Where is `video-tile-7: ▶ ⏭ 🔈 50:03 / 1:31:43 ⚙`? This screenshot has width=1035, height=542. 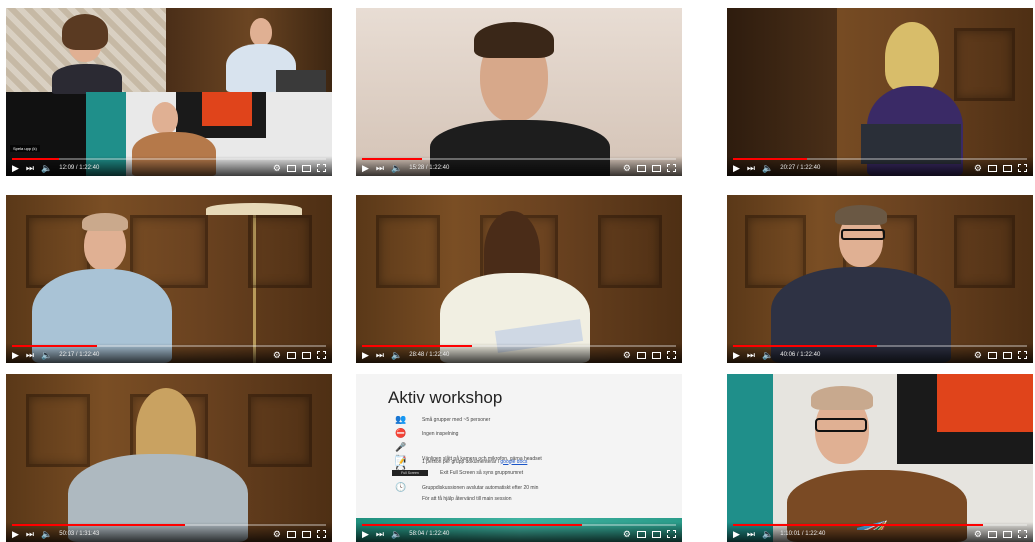 video-tile-7: ▶ ⏭ 🔈 50:03 / 1:31:43 ⚙ is located at coordinates (169, 458).